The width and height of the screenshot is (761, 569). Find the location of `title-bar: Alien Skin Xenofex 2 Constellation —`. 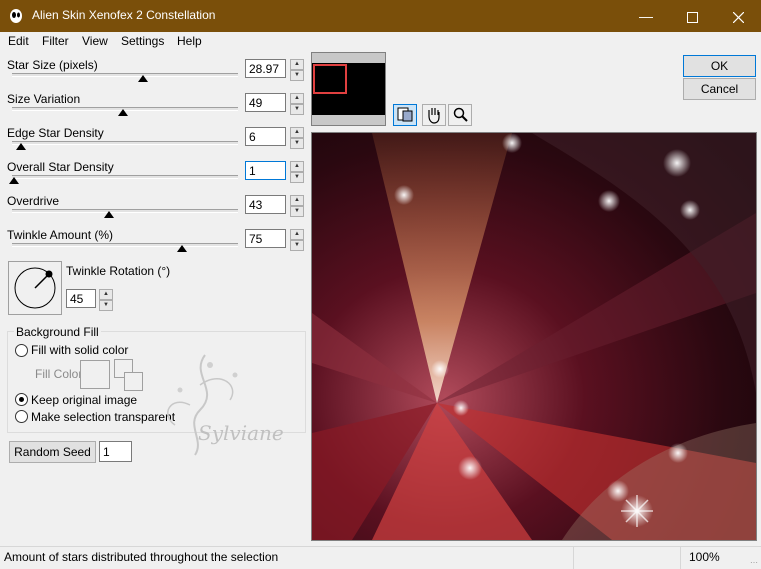

title-bar: Alien Skin Xenofex 2 Constellation — is located at coordinates (380, 16).